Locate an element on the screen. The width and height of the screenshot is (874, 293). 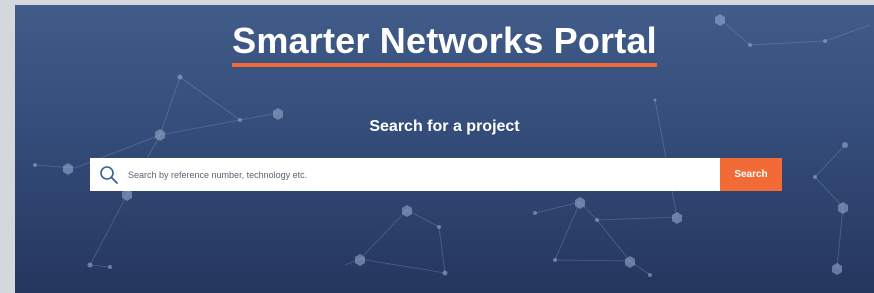
search-bar: Search is located at coordinates (436, 174).